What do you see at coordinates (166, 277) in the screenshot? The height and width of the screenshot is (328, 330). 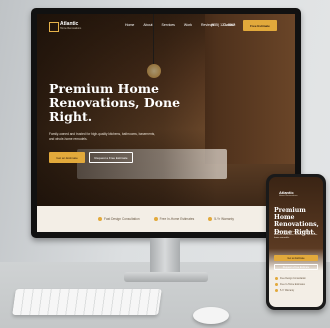 I see `monitor-stand-base` at bounding box center [166, 277].